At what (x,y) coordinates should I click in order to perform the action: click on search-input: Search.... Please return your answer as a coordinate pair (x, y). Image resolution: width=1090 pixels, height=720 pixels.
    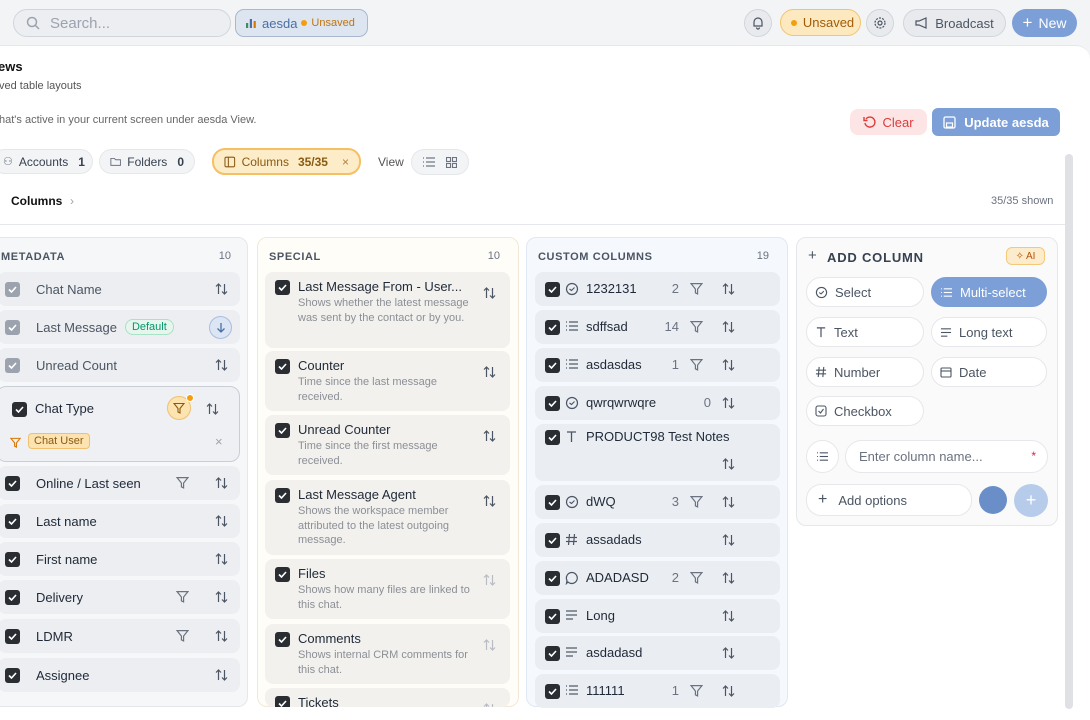
    Looking at the image, I should click on (122, 23).